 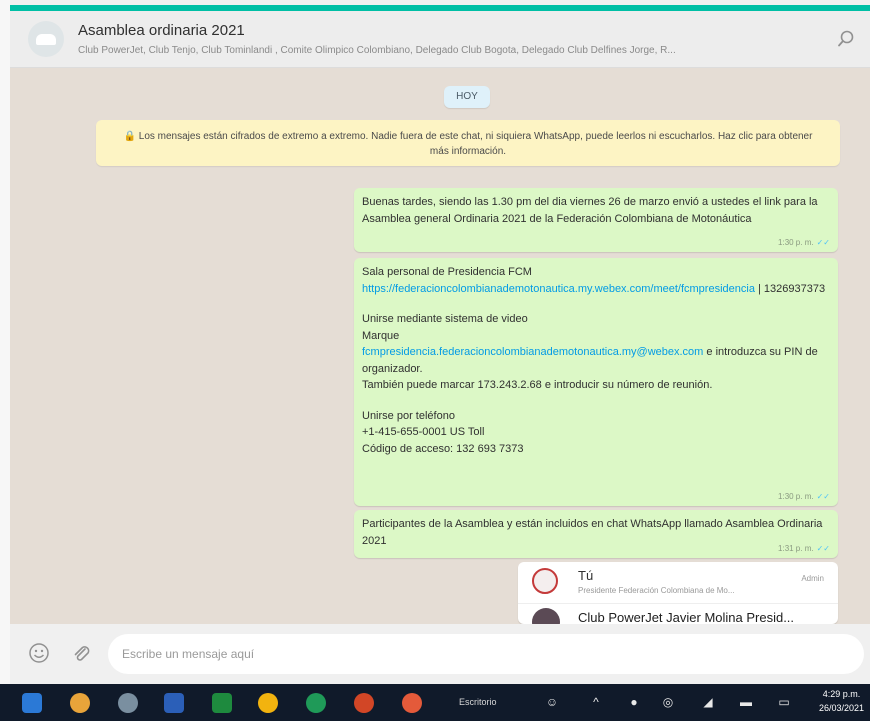 I want to click on group-icon, so click(x=46, y=39).